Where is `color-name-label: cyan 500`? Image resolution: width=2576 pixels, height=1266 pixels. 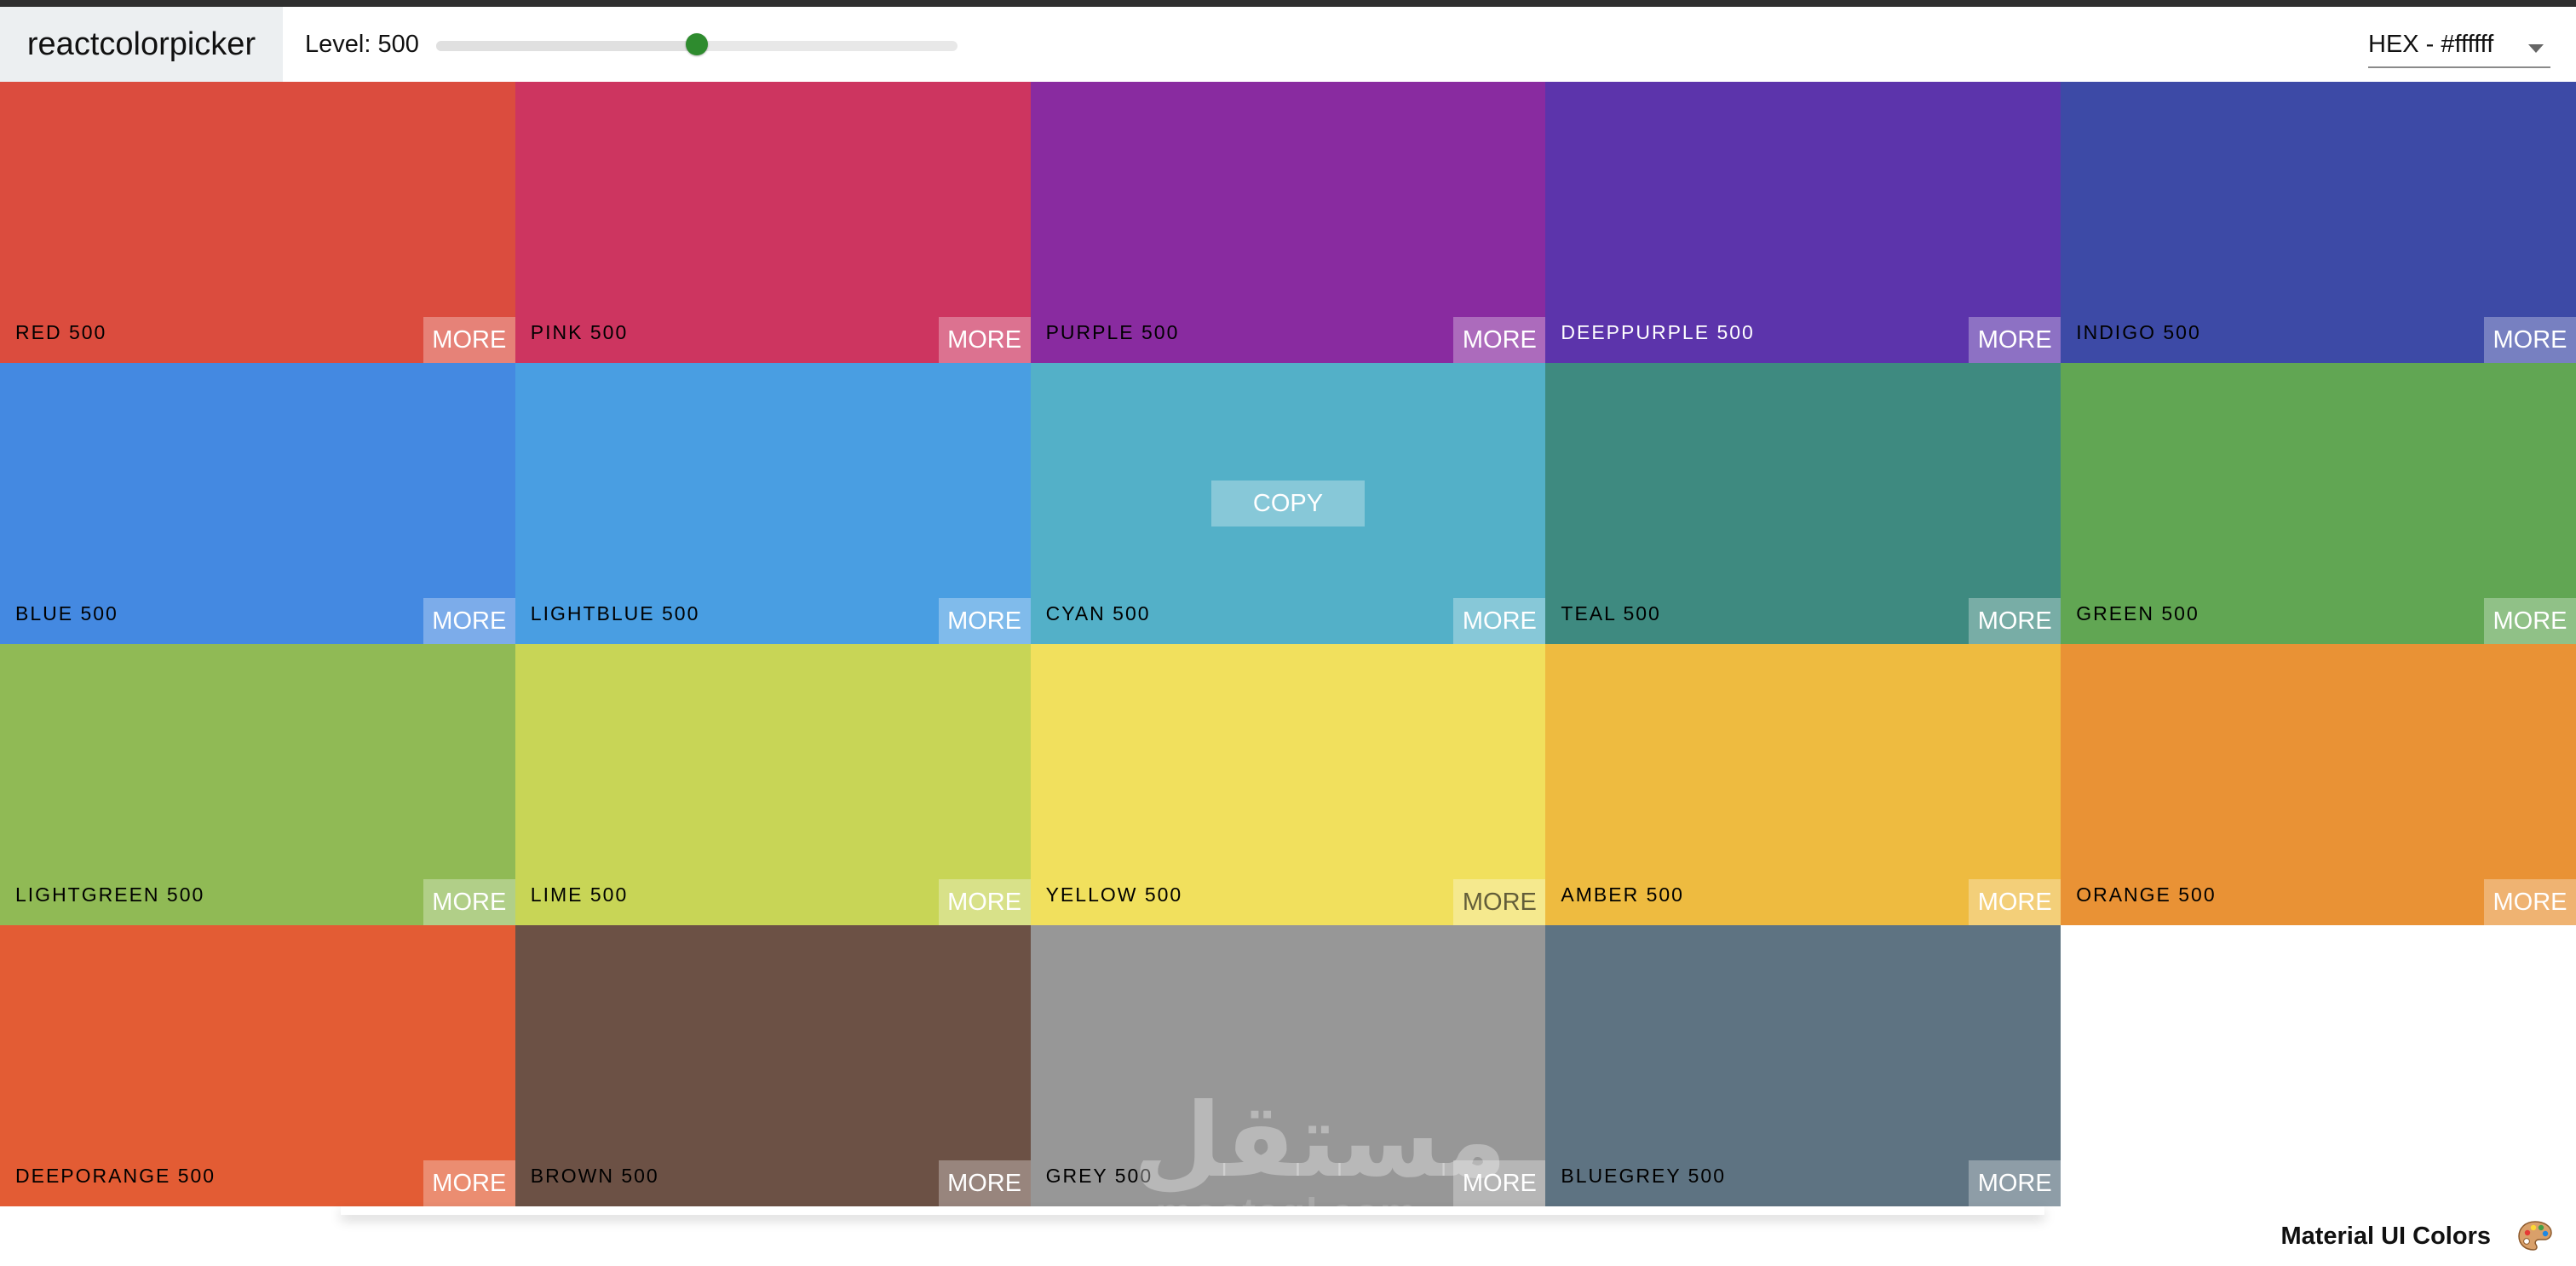
color-name-label: cyan 500 is located at coordinates (1098, 613).